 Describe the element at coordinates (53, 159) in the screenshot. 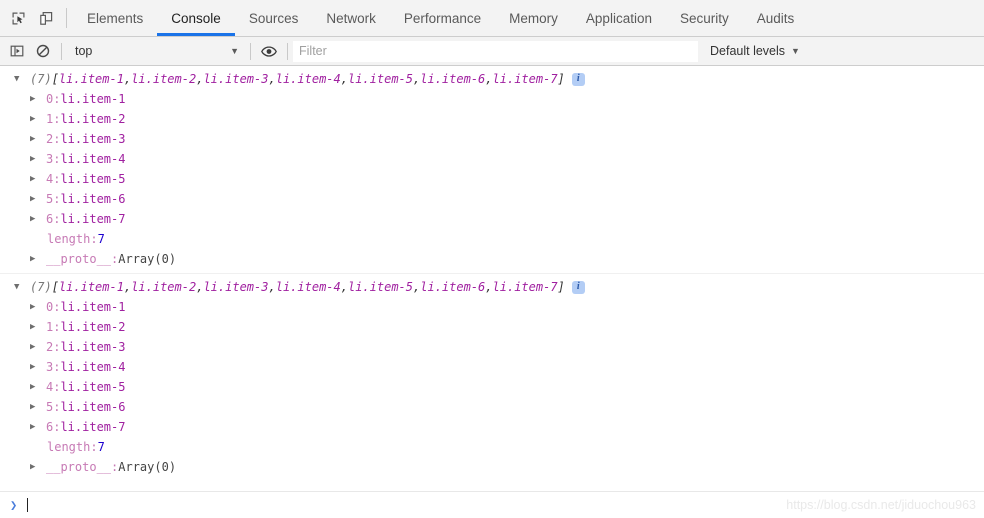

I see `entry-index: 3:` at that location.